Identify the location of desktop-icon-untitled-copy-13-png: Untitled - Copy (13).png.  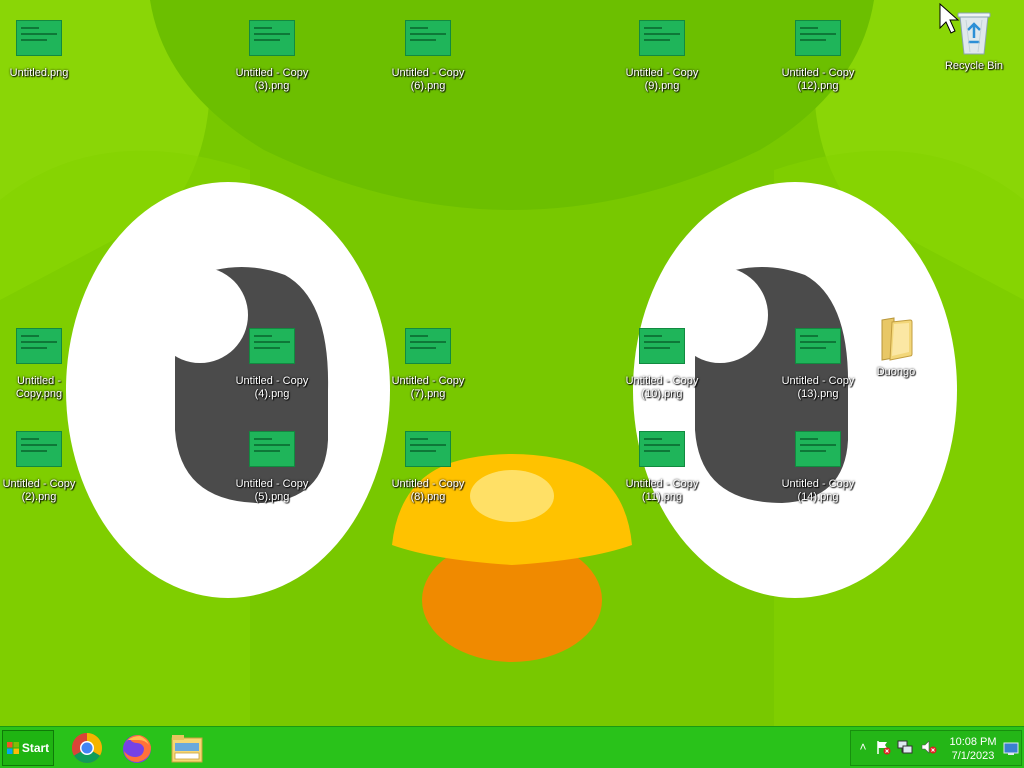
(818, 364).